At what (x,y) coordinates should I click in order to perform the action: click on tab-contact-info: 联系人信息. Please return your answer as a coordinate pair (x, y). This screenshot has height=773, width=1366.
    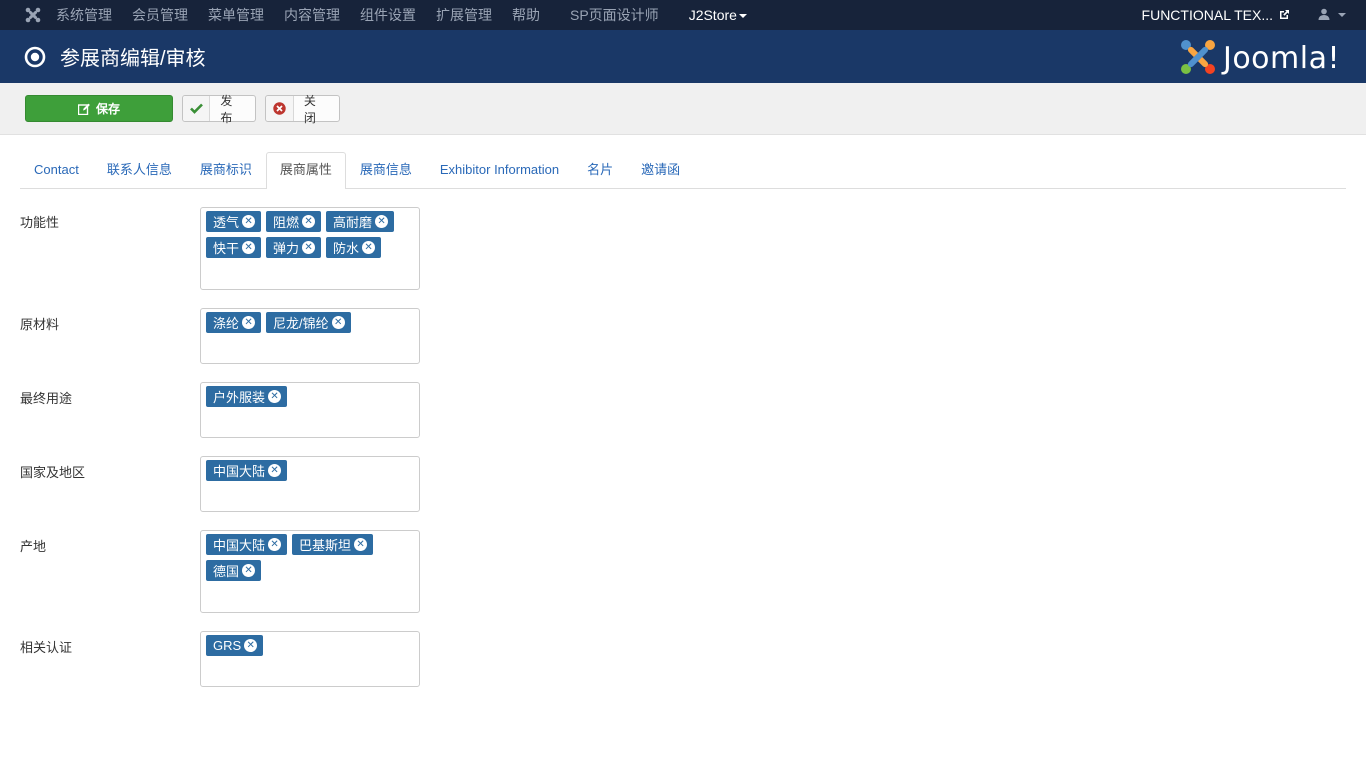
    Looking at the image, I should click on (139, 170).